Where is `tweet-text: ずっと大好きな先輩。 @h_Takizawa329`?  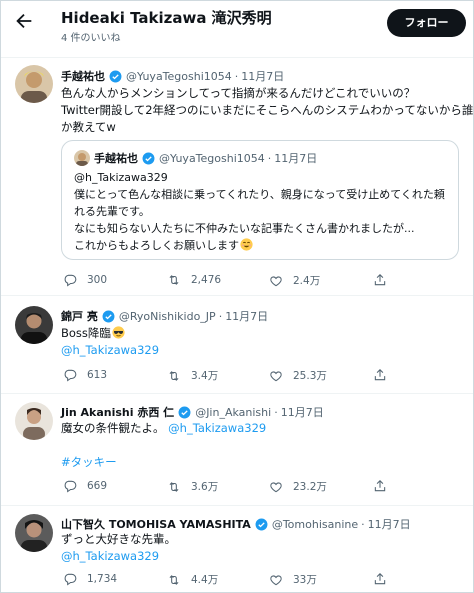
tweet-text: ずっと大好きな先輩。 @h_Takizawa329 is located at coordinates (118, 548).